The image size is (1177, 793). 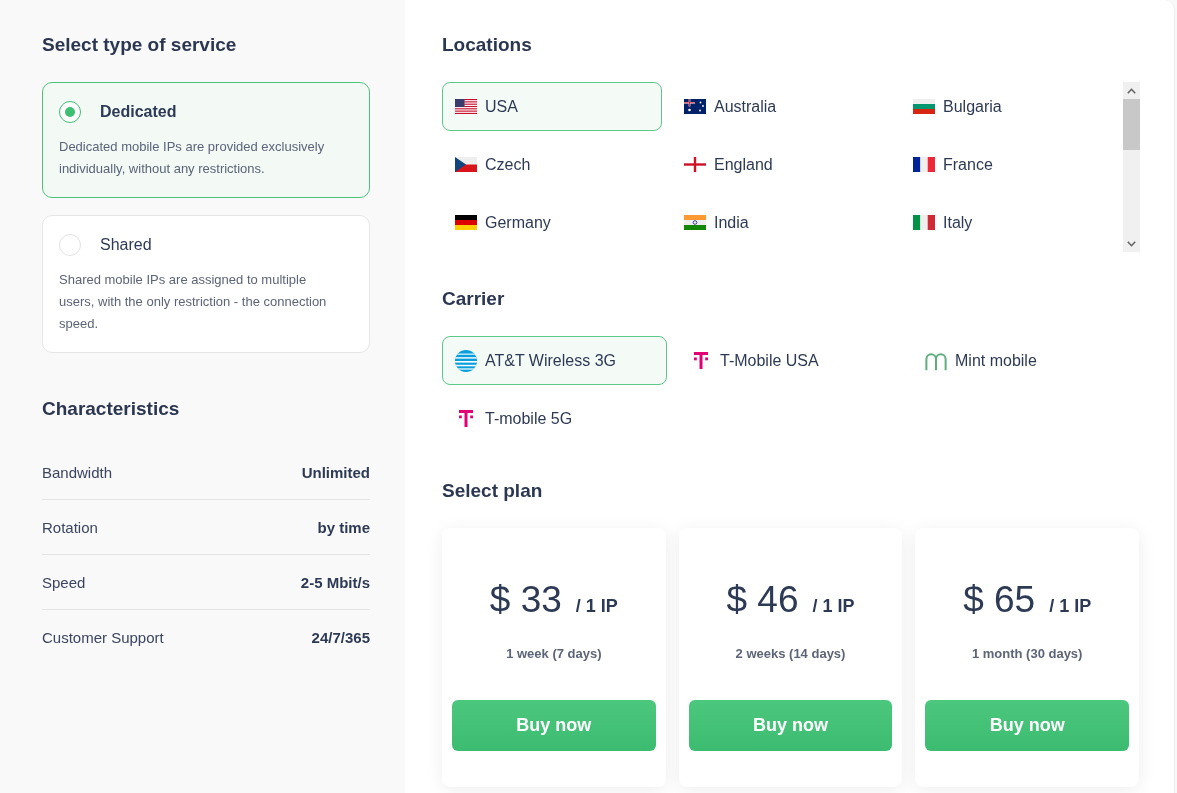 I want to click on carrier-option: T-Mobile USA, so click(x=789, y=360).